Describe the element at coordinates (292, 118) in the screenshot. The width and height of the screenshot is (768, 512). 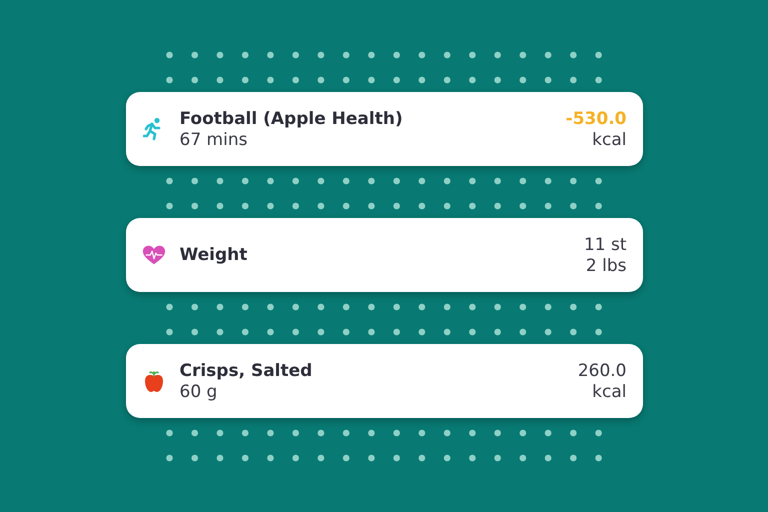
I see `entry-title: Football (Apple Health)` at that location.